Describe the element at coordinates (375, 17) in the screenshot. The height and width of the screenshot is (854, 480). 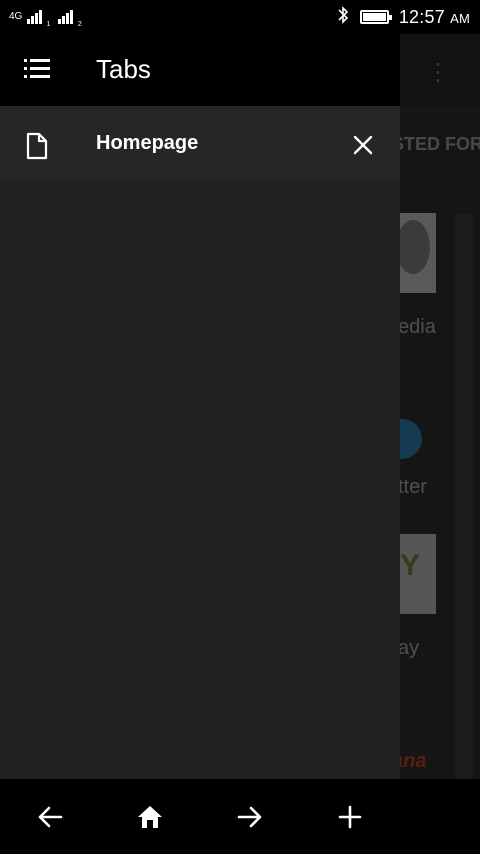
I see `battery-icon` at that location.